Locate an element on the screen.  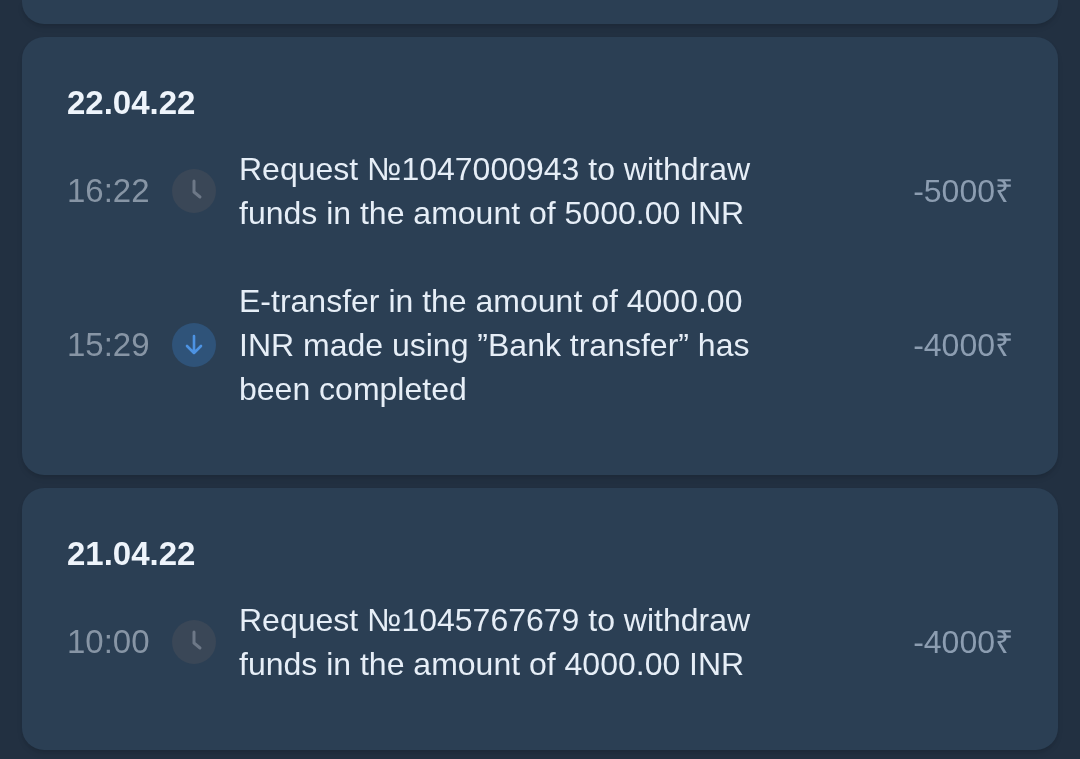
transaction-description: E-transfer in the amount of 4000.00 INR made using ”Bank transfer” has been completed is located at coordinates (495, 345).